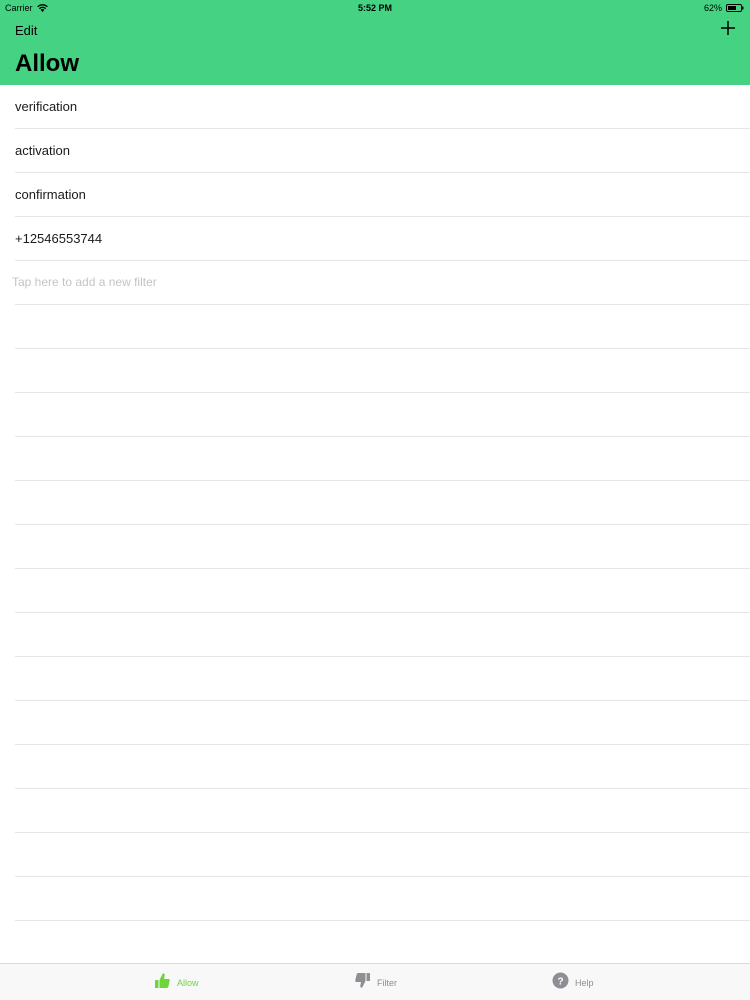 This screenshot has width=750, height=1000. I want to click on list-item: verification, so click(382, 107).